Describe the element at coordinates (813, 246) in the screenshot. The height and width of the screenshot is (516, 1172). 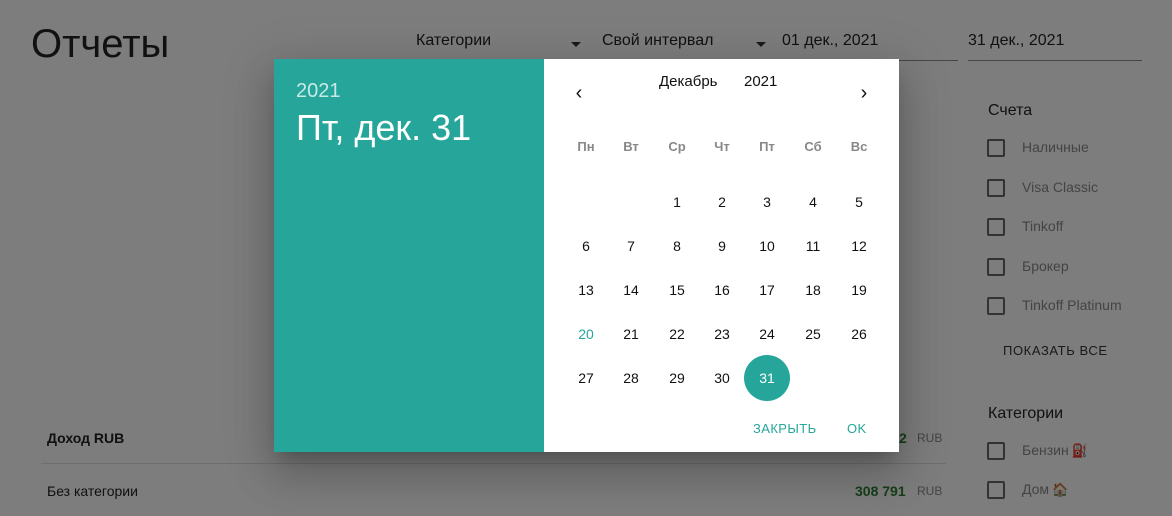
I see `calendar-day: 11` at that location.